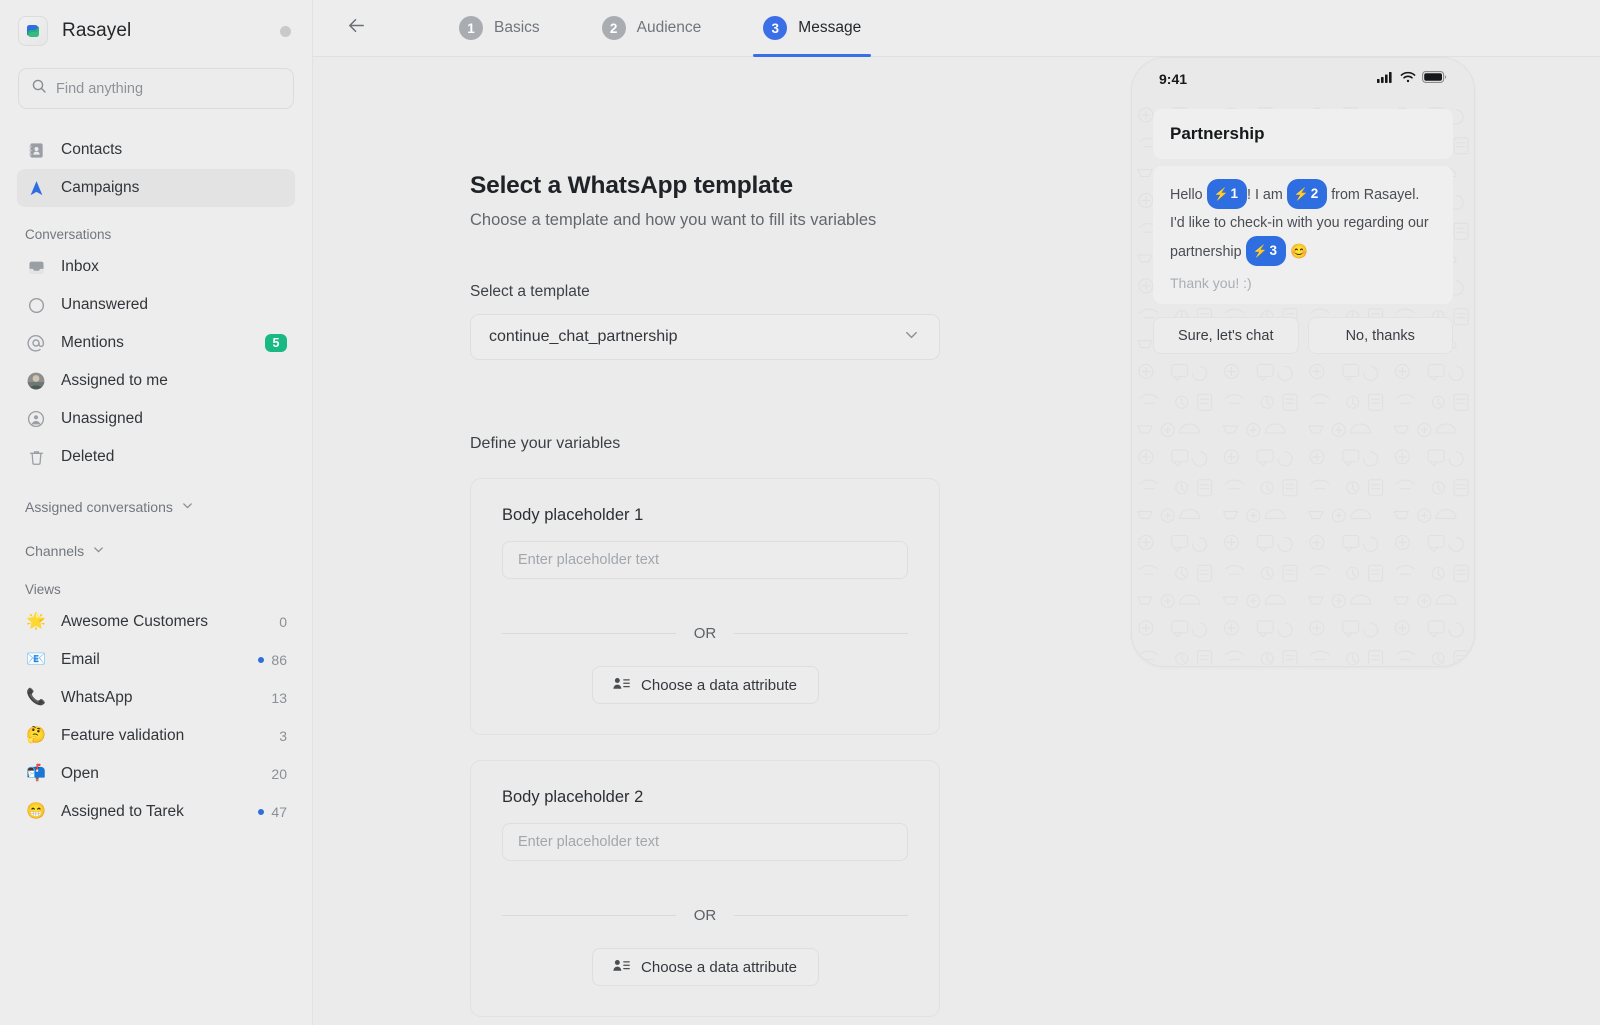 This screenshot has width=1600, height=1025. What do you see at coordinates (156, 188) in the screenshot?
I see `sidebar-item-campaigns: Campaigns` at bounding box center [156, 188].